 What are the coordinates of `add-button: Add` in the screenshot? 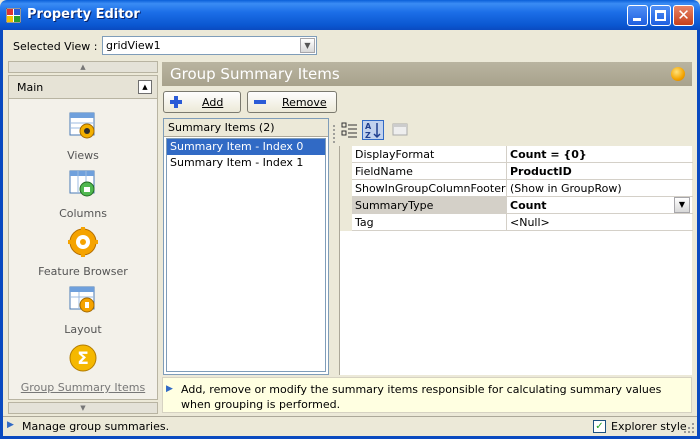 It's located at (202, 102).